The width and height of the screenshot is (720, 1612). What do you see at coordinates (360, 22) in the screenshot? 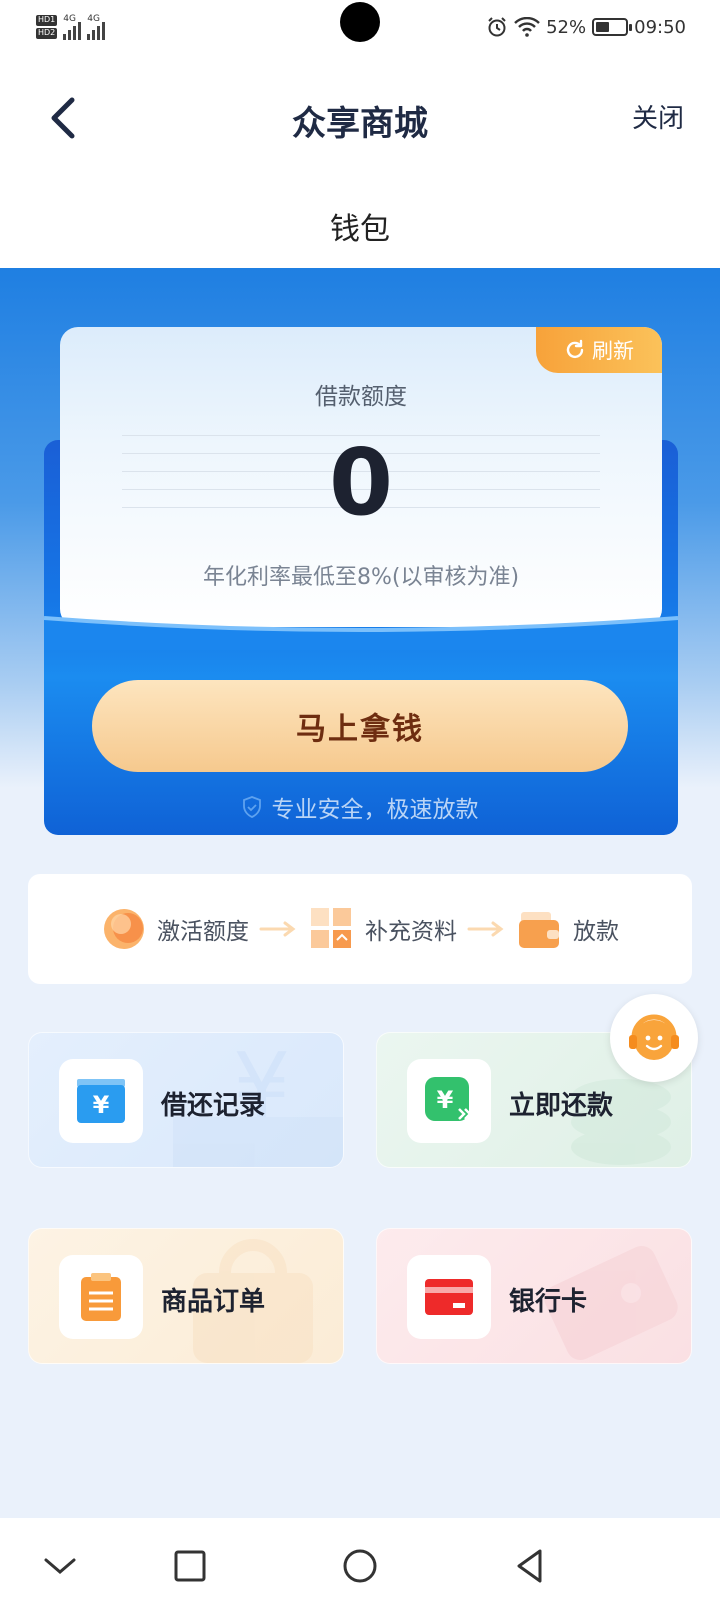
I see `camera-cutout` at bounding box center [360, 22].